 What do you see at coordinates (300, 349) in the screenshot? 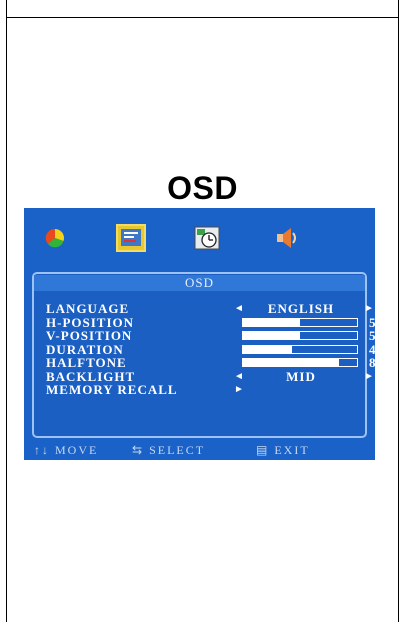
I see `duration-slider` at bounding box center [300, 349].